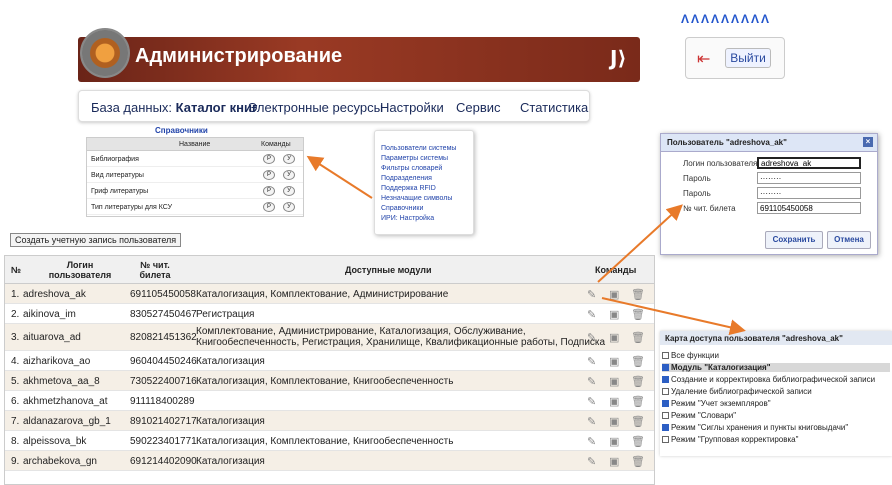 The width and height of the screenshot is (892, 485). I want to click on arrow-to-handbooks, so click(339, 177).